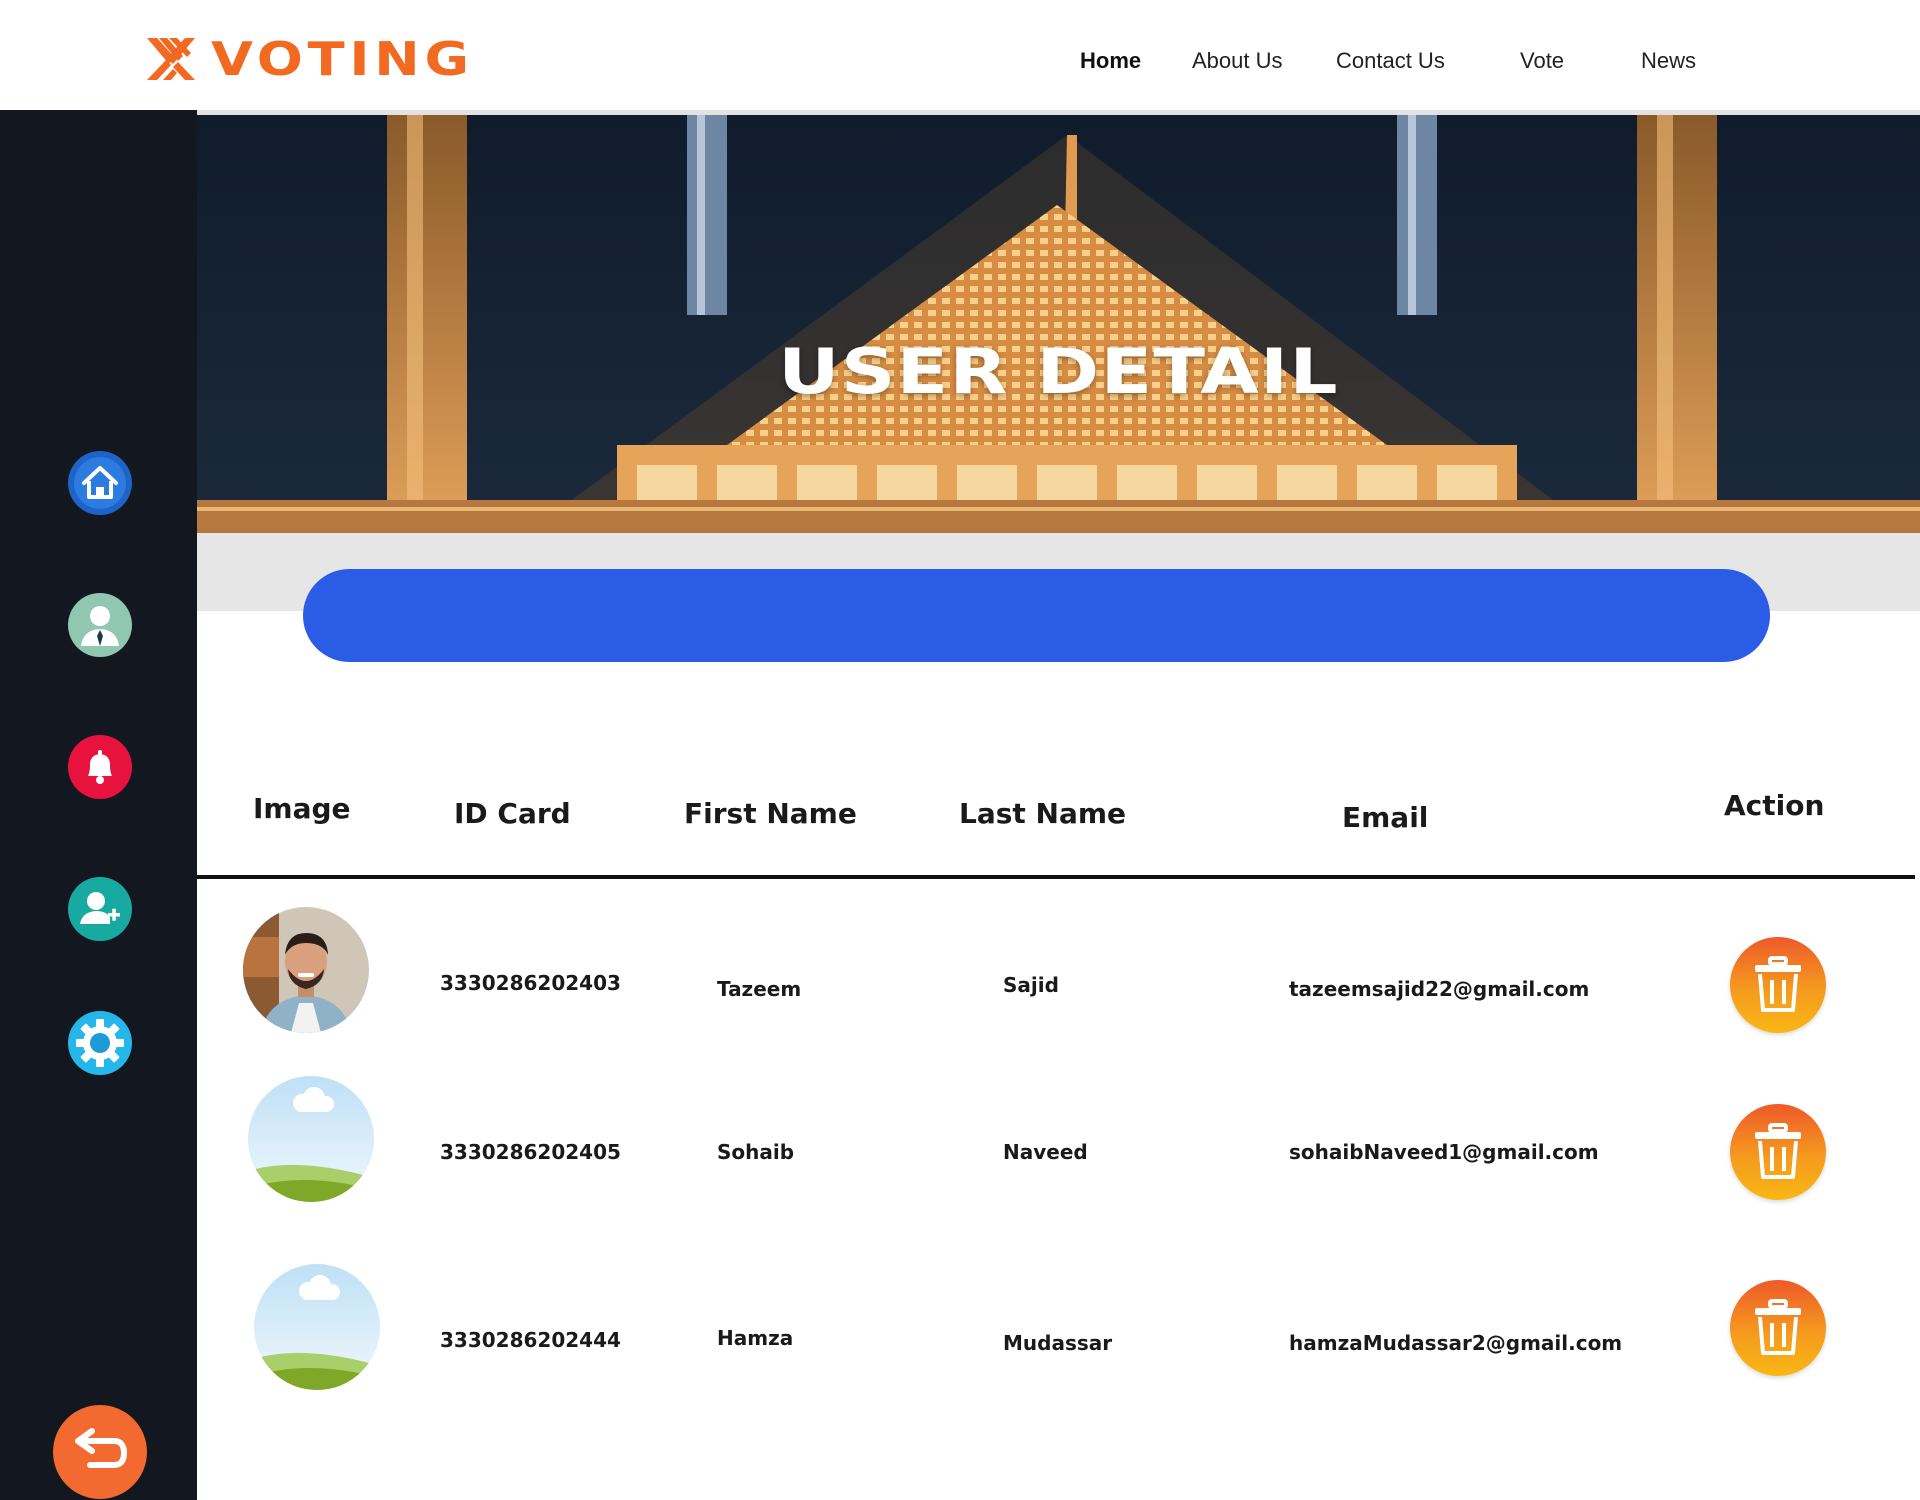  I want to click on sidebar-home-button, so click(100, 483).